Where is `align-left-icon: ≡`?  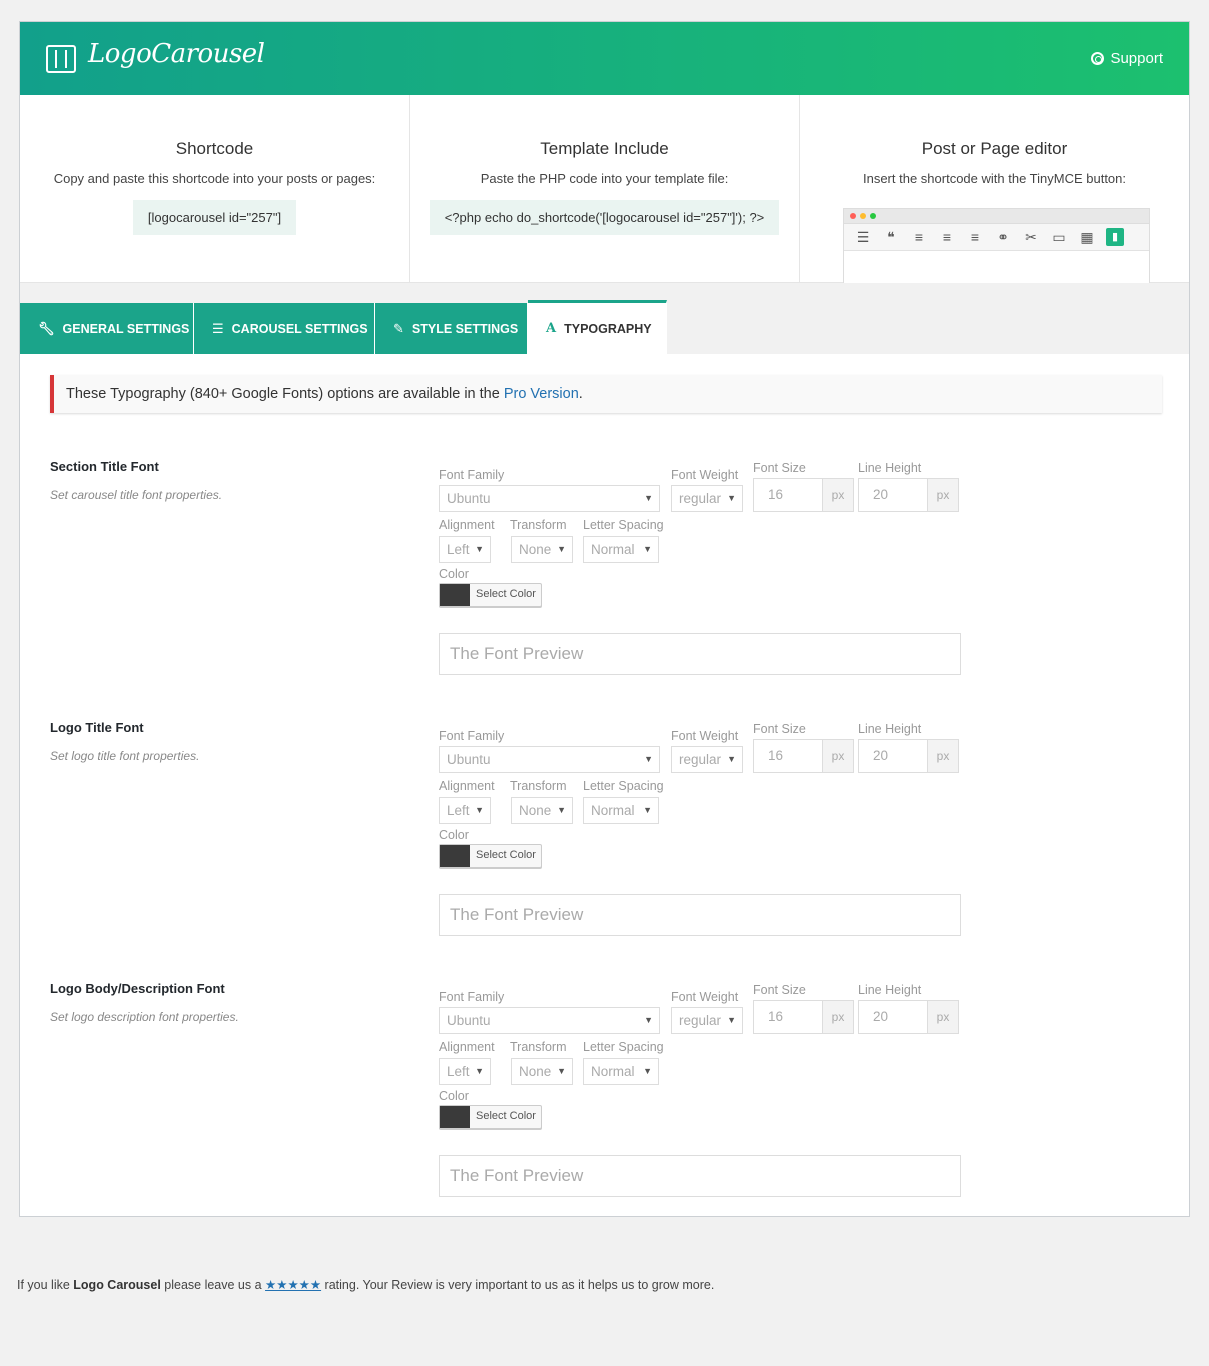
align-left-icon: ≡ is located at coordinates (919, 237).